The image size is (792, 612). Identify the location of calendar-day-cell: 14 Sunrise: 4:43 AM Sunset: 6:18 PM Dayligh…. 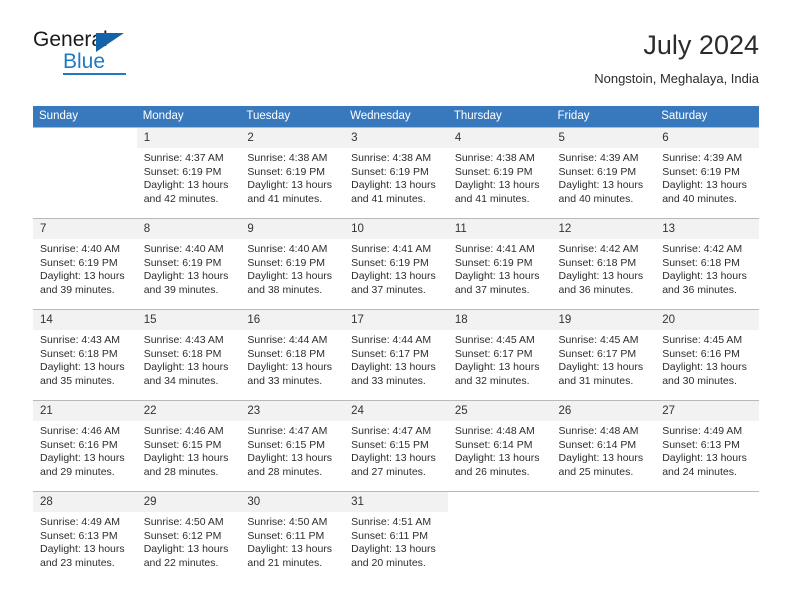
(85, 355).